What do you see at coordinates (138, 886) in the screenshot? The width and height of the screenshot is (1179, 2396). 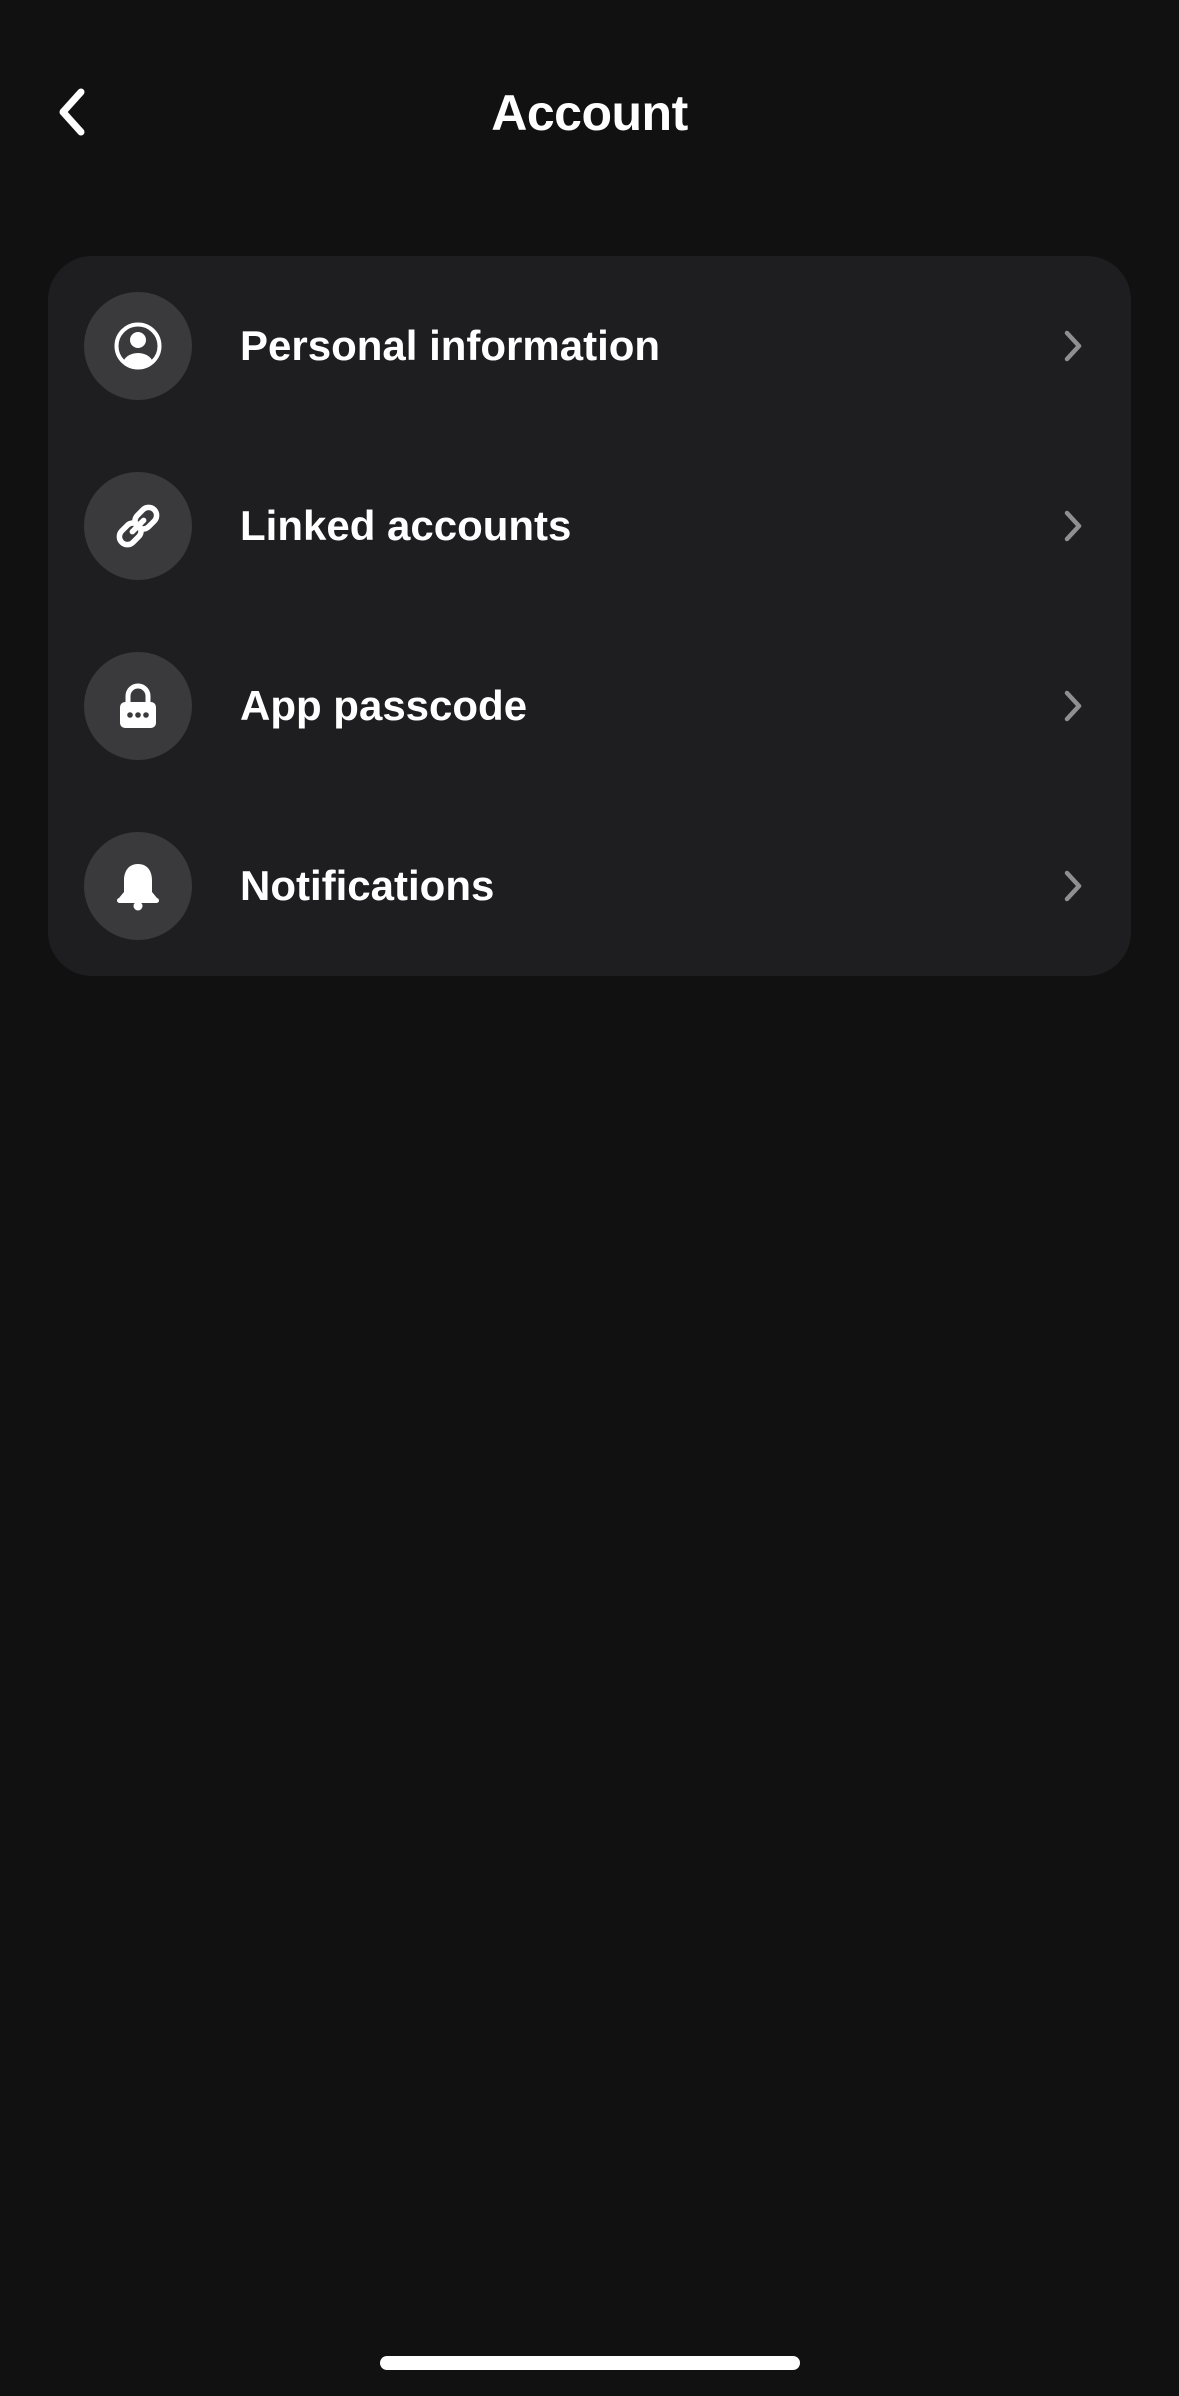 I see `bell-icon` at bounding box center [138, 886].